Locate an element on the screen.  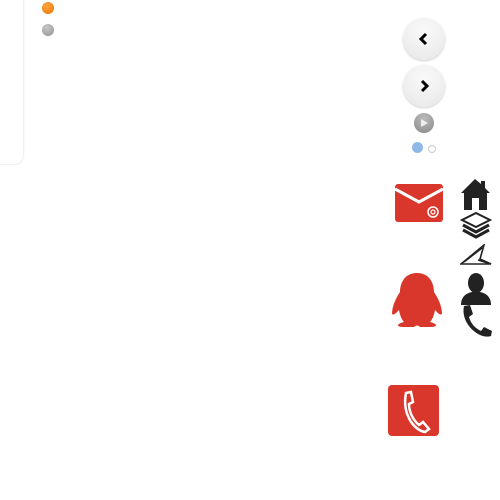
layers-icon is located at coordinates (476, 225).